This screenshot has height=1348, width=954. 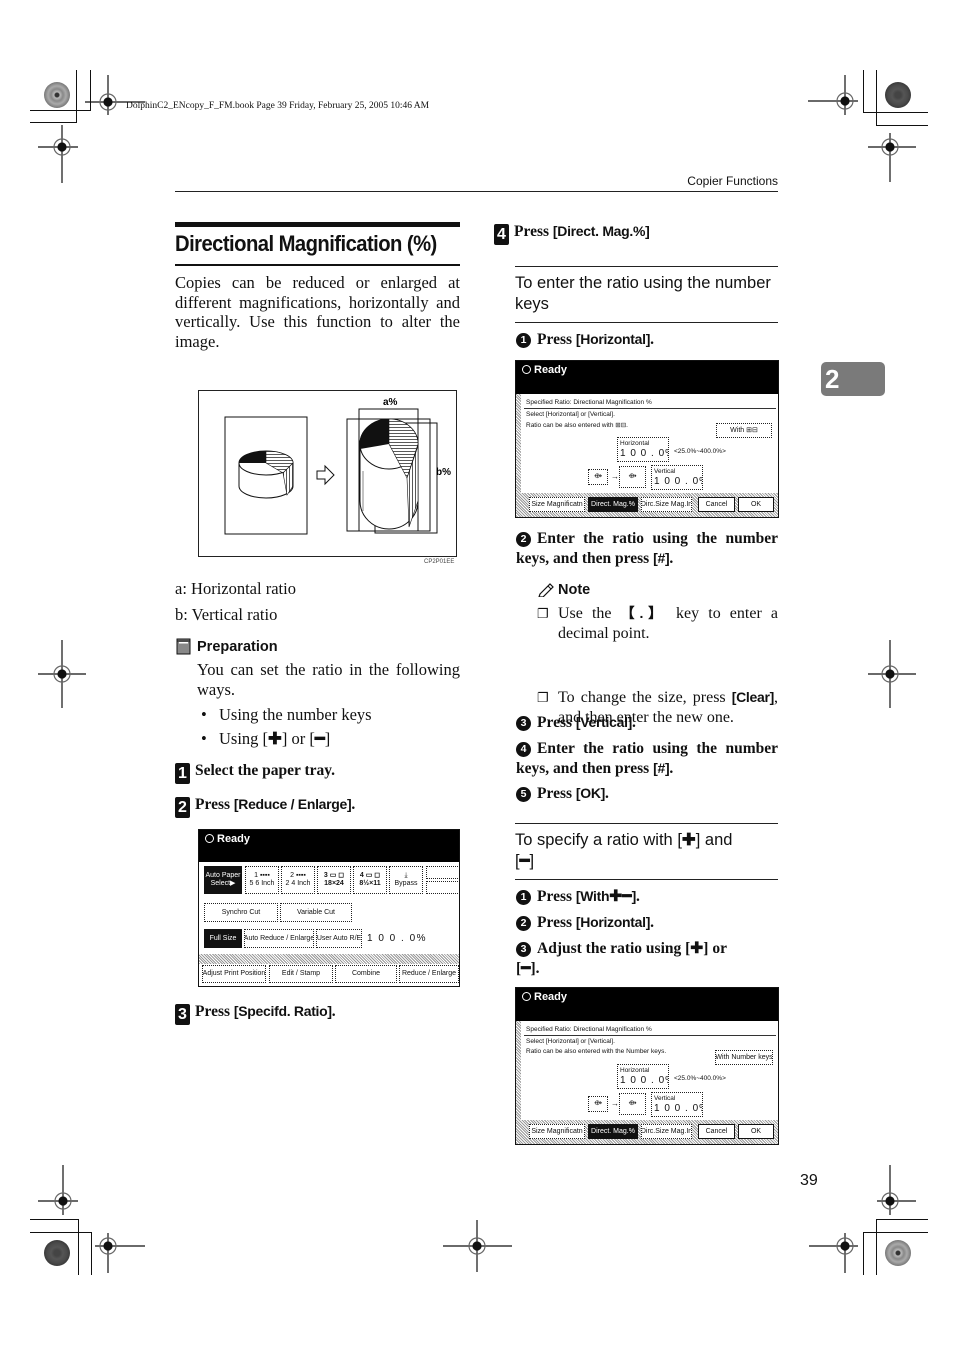 I want to click on right-arrow-icon, so click(x=325, y=475).